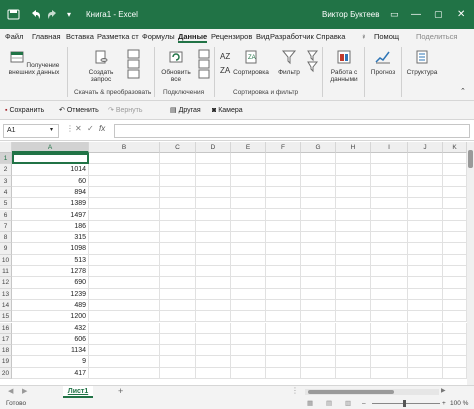 Image resolution: width=474 pixels, height=409 pixels. Describe the element at coordinates (389, 147) in the screenshot. I see `column-header-i: I` at that location.